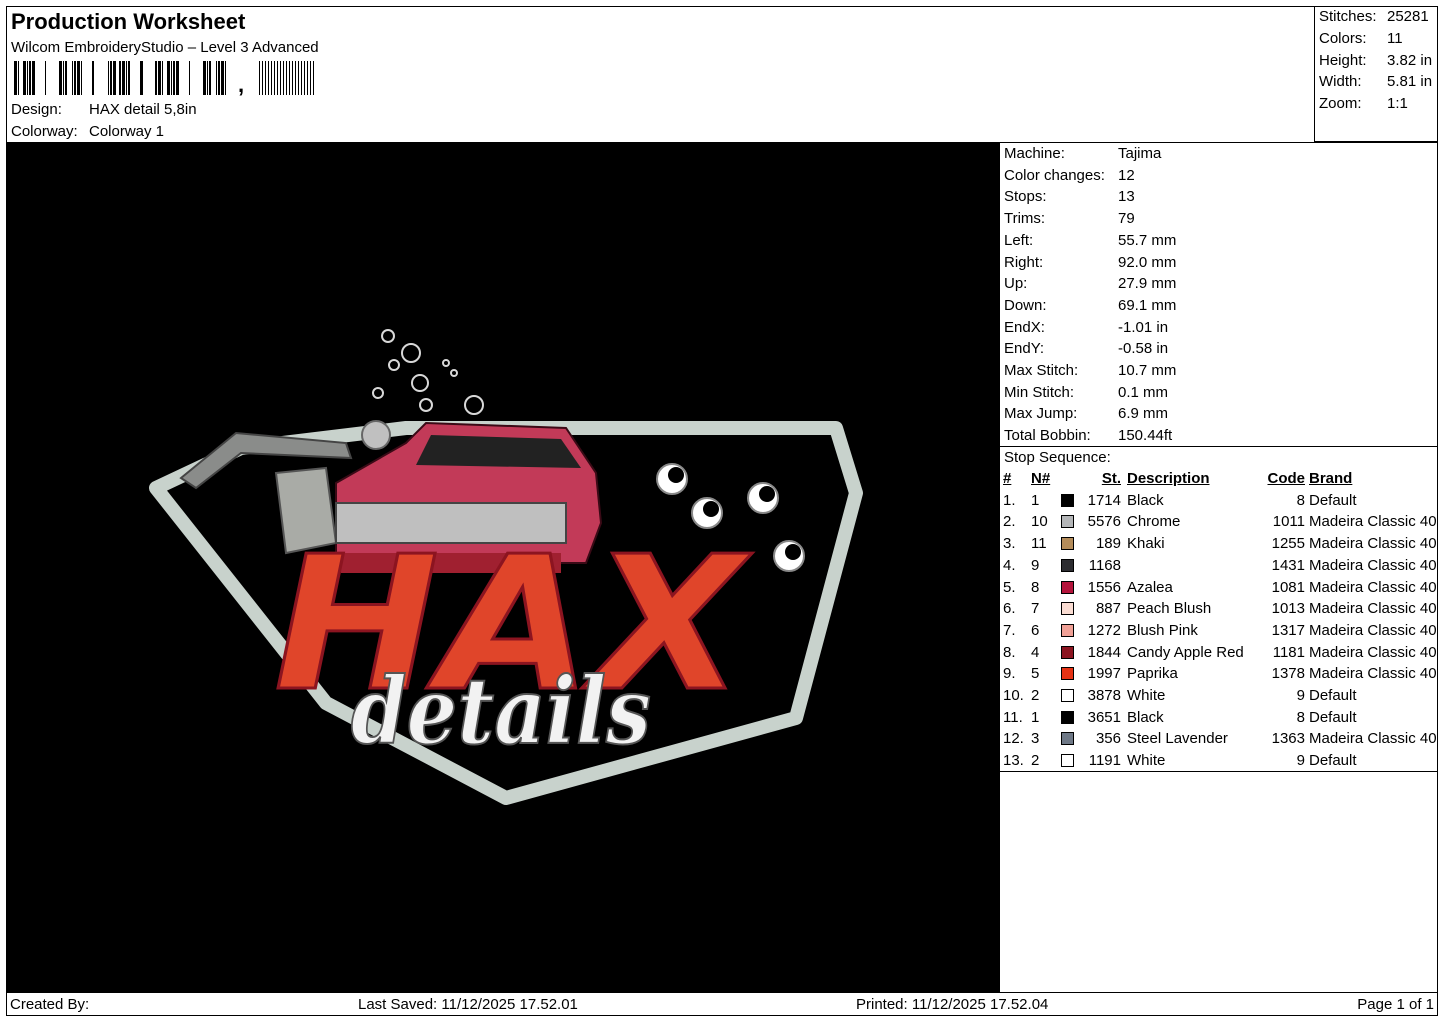  Describe the element at coordinates (1126, 219) in the screenshot. I see `info-value: 79` at that location.